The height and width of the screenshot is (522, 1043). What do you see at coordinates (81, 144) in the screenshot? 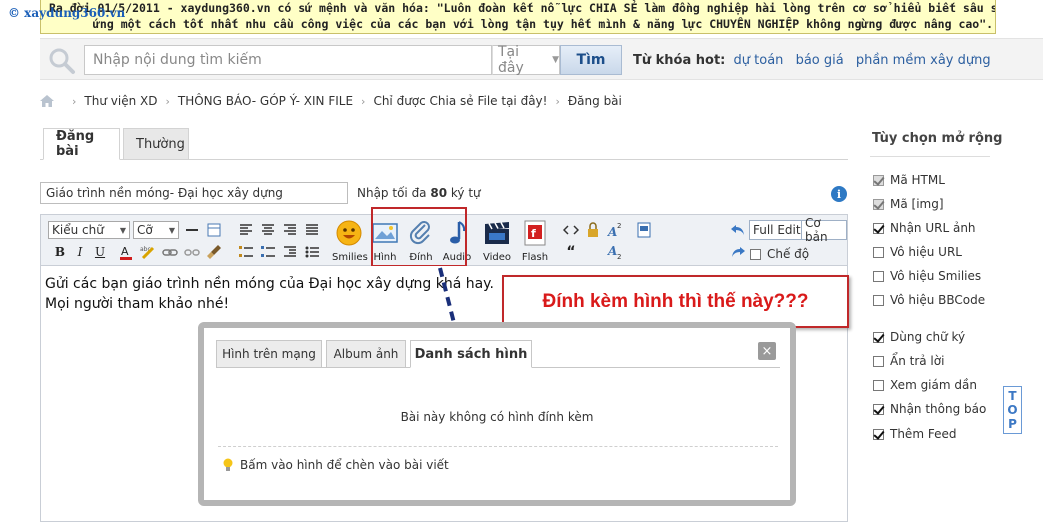
I see `tab-post: Đăng bài` at bounding box center [81, 144].